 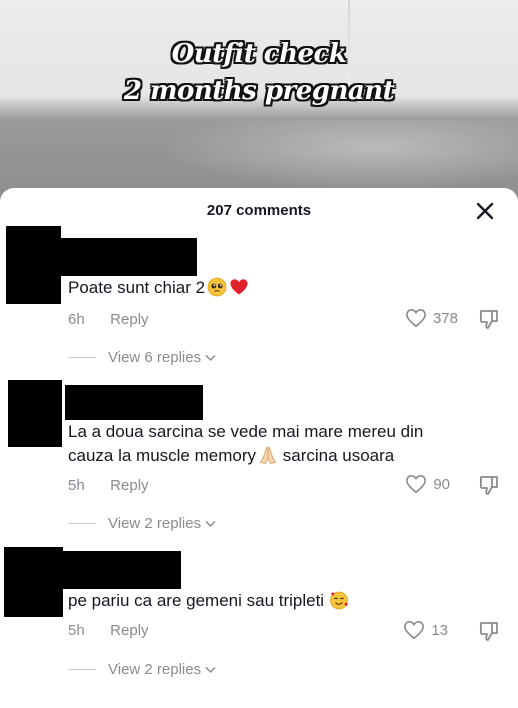 What do you see at coordinates (259, 91) in the screenshot?
I see `overlay-line-2: 2 months pregnant` at bounding box center [259, 91].